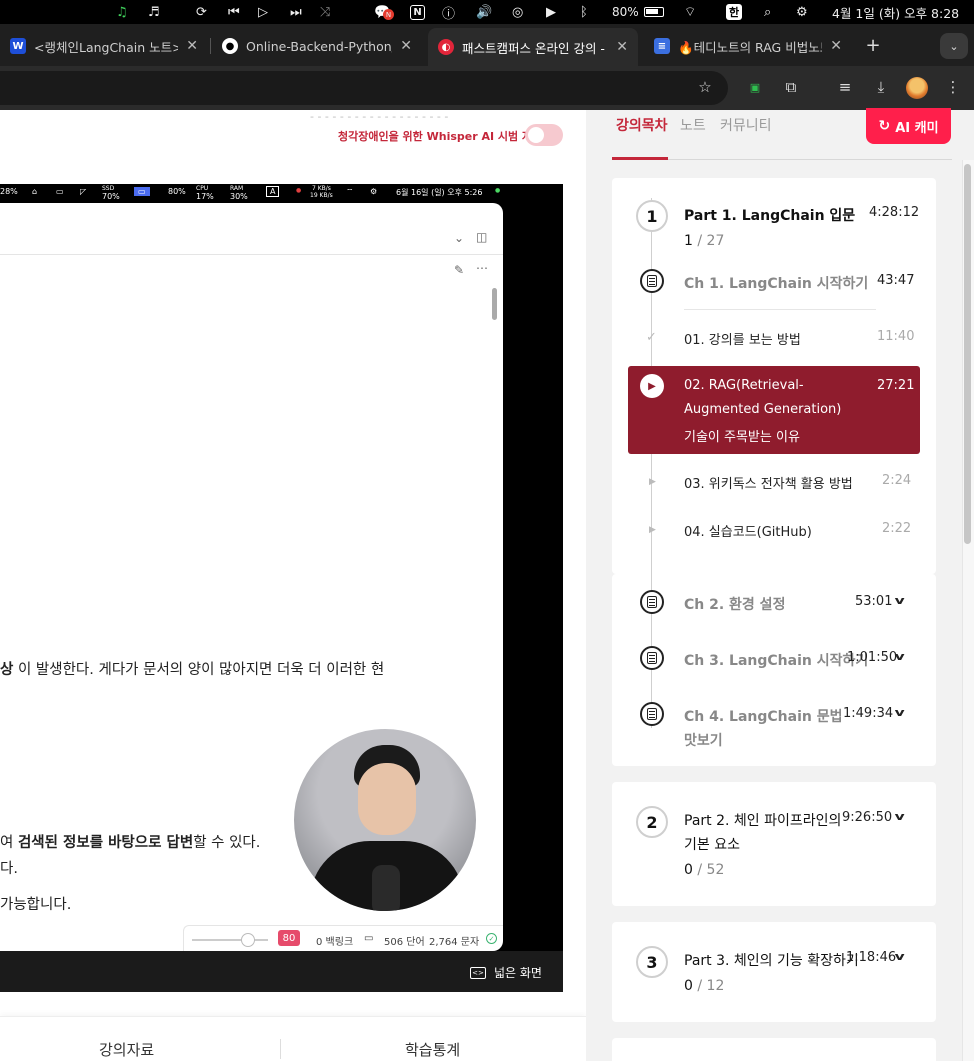 Image resolution: width=974 pixels, height=1061 pixels. Describe the element at coordinates (154, 12) in the screenshot. I see `audio-icon: ♬` at that location.